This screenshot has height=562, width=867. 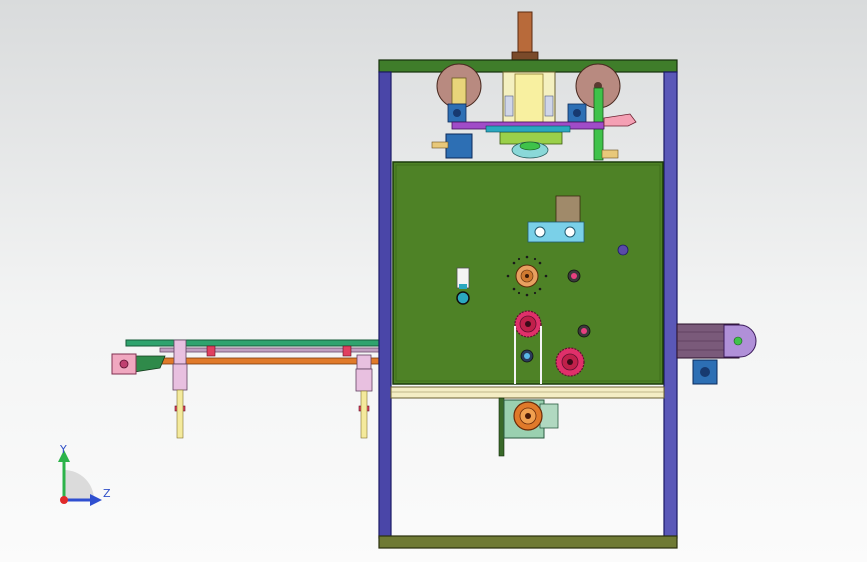 What do you see at coordinates (211, 351) in the screenshot?
I see `conveyor-slider-block-left` at bounding box center [211, 351].